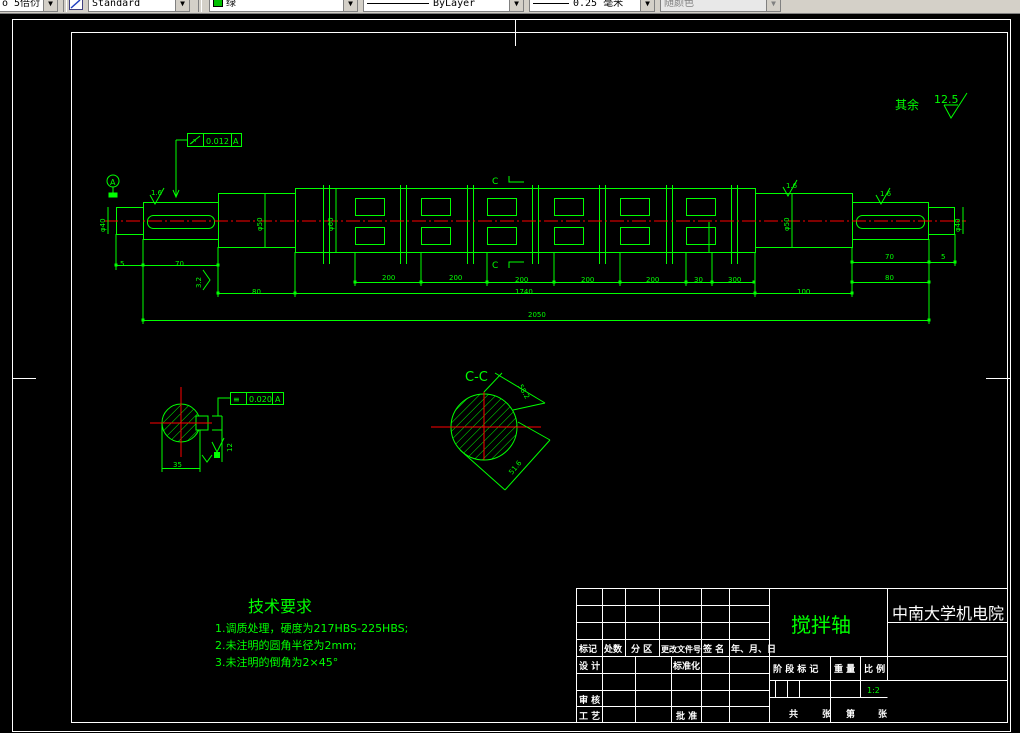 This screenshot has width=1020, height=733. I want to click on runout-symbol: ↗, so click(193, 141).